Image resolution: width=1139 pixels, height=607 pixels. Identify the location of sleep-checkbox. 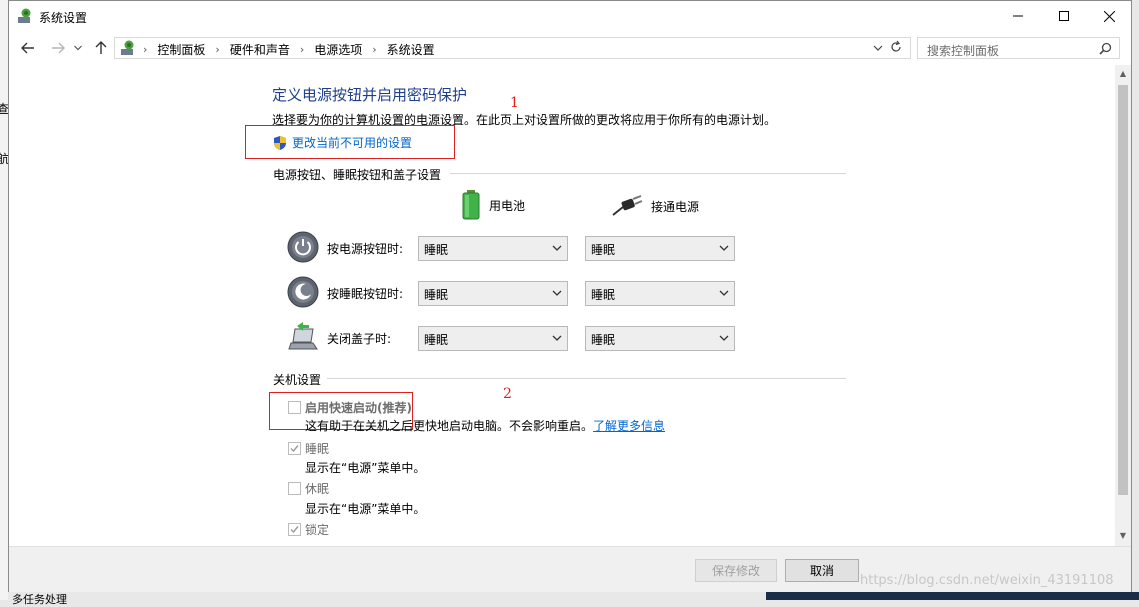
(294, 448).